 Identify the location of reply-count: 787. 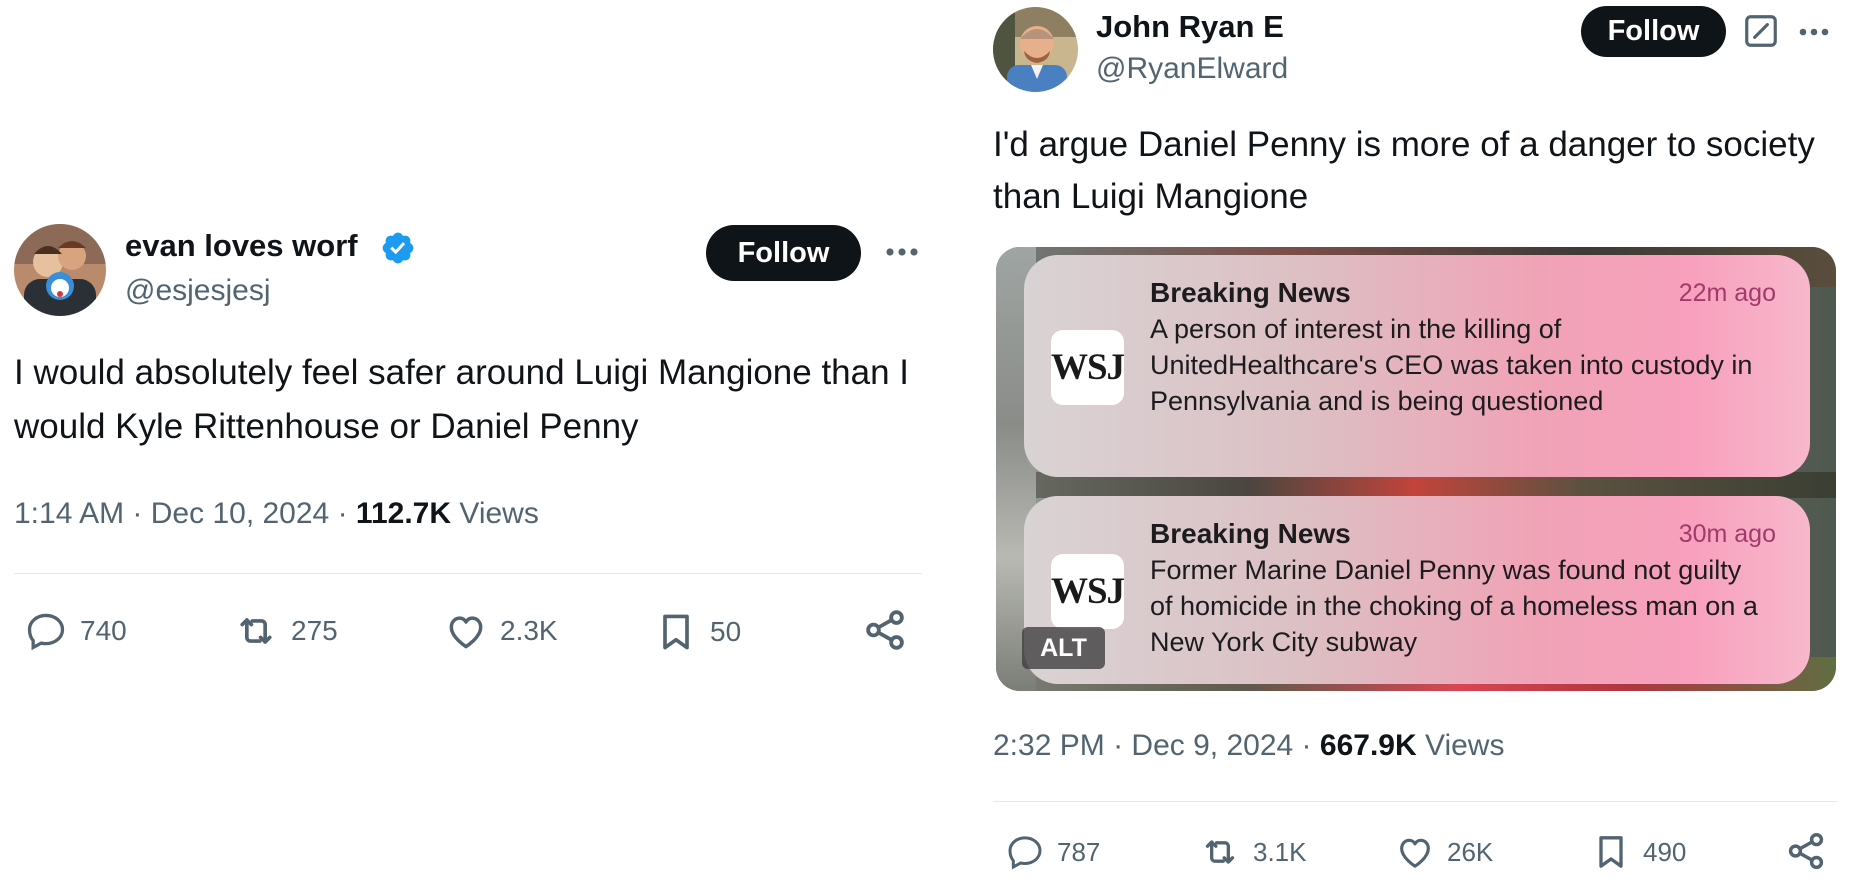
(1079, 851).